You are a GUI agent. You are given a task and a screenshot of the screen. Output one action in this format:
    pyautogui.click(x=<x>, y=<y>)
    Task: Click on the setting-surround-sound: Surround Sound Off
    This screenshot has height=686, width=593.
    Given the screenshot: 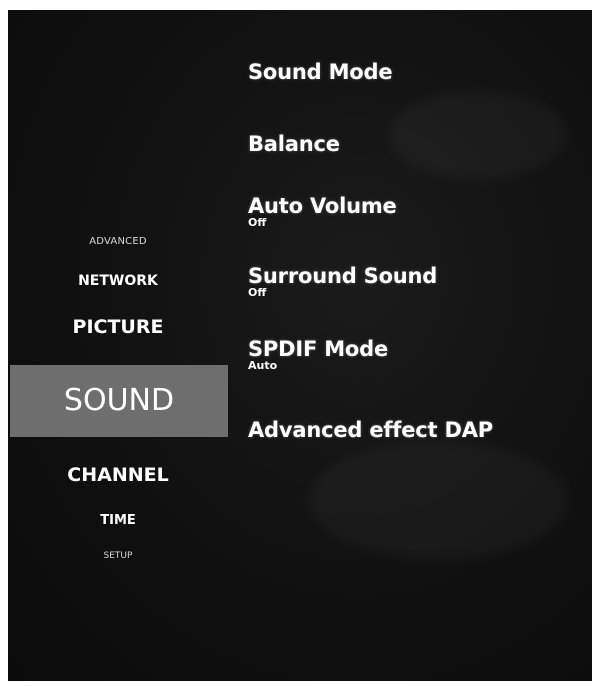 What is the action you would take?
    pyautogui.click(x=342, y=281)
    